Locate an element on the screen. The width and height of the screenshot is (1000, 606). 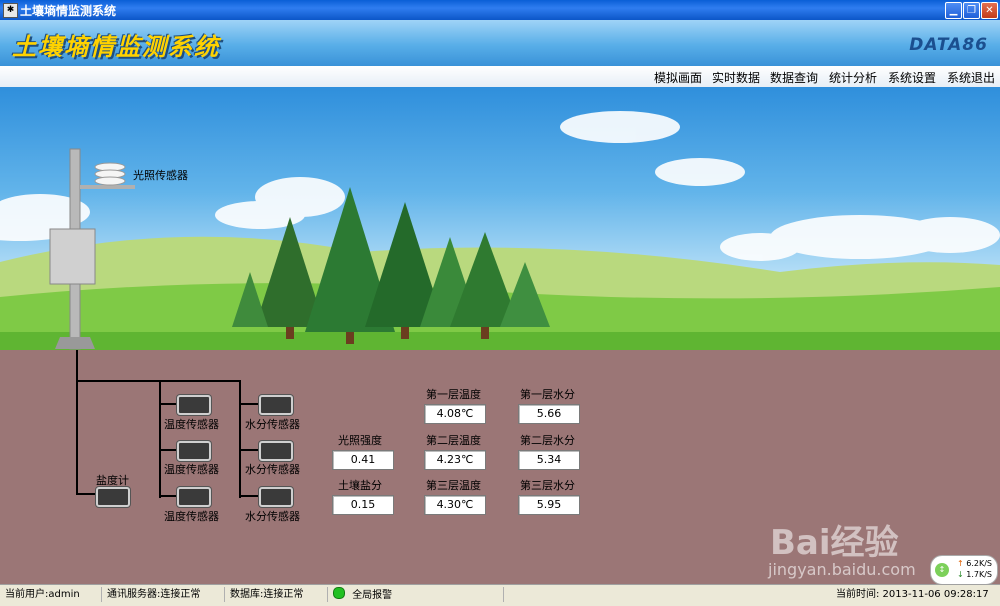
network-icon: ↕ is located at coordinates (942, 570).